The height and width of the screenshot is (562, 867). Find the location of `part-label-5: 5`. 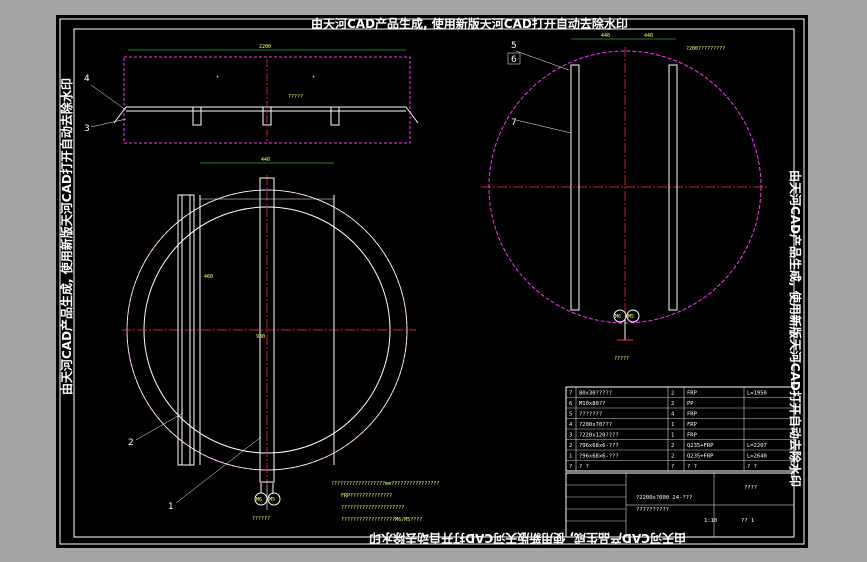

part-label-5: 5 is located at coordinates (514, 46).